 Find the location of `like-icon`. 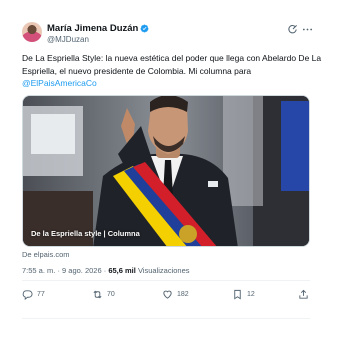

like-icon is located at coordinates (167, 294).